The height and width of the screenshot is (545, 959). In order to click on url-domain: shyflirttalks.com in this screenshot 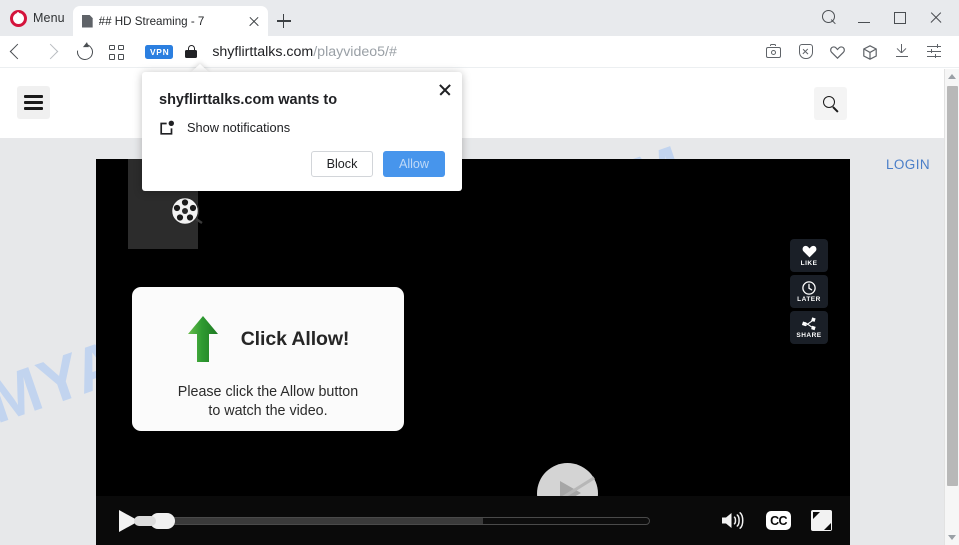, I will do `click(263, 51)`.